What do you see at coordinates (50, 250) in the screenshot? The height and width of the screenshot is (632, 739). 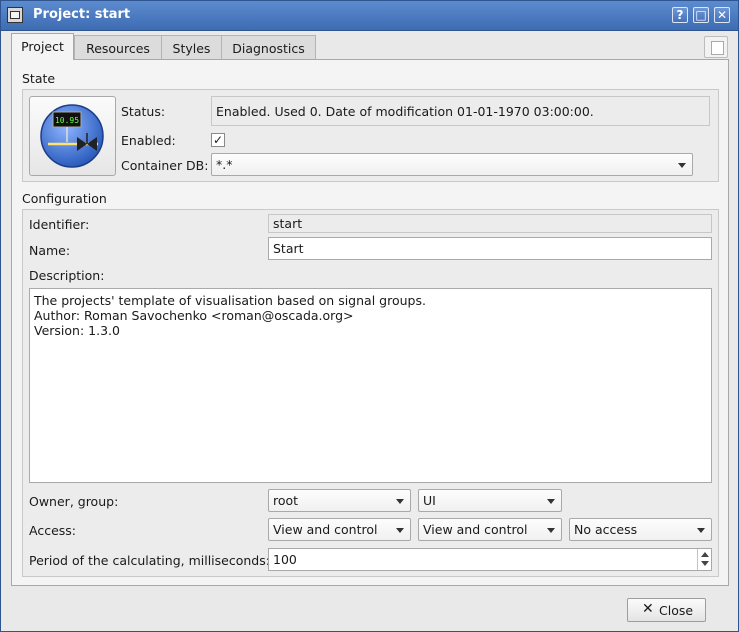 I see `name-label: Name:` at bounding box center [50, 250].